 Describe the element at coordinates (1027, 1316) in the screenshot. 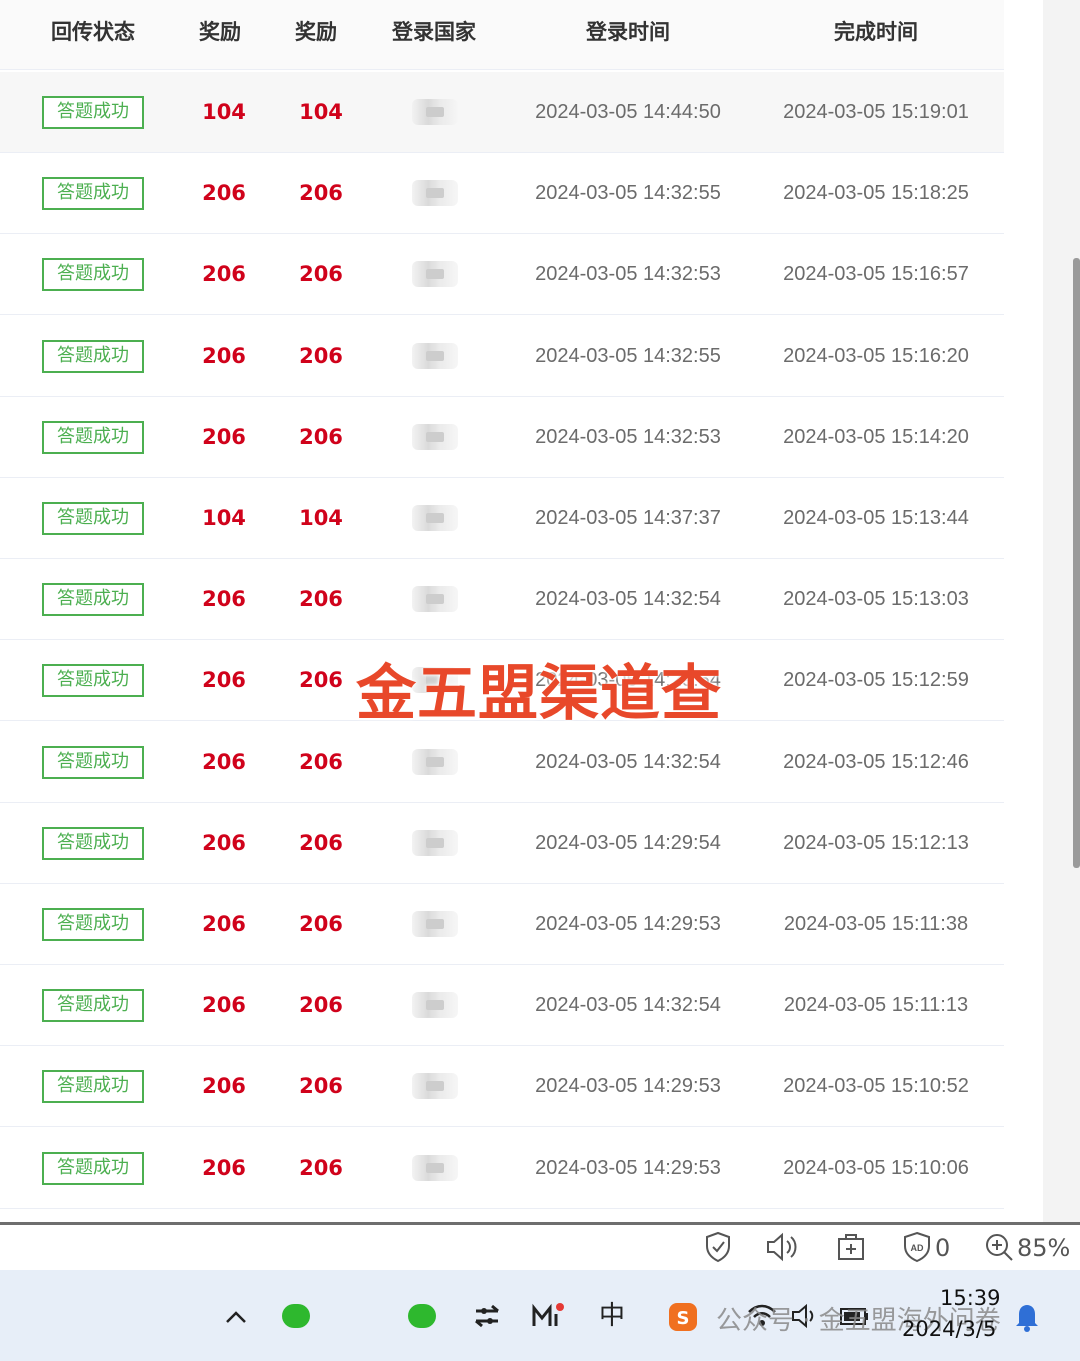

I see `bell-icon` at that location.